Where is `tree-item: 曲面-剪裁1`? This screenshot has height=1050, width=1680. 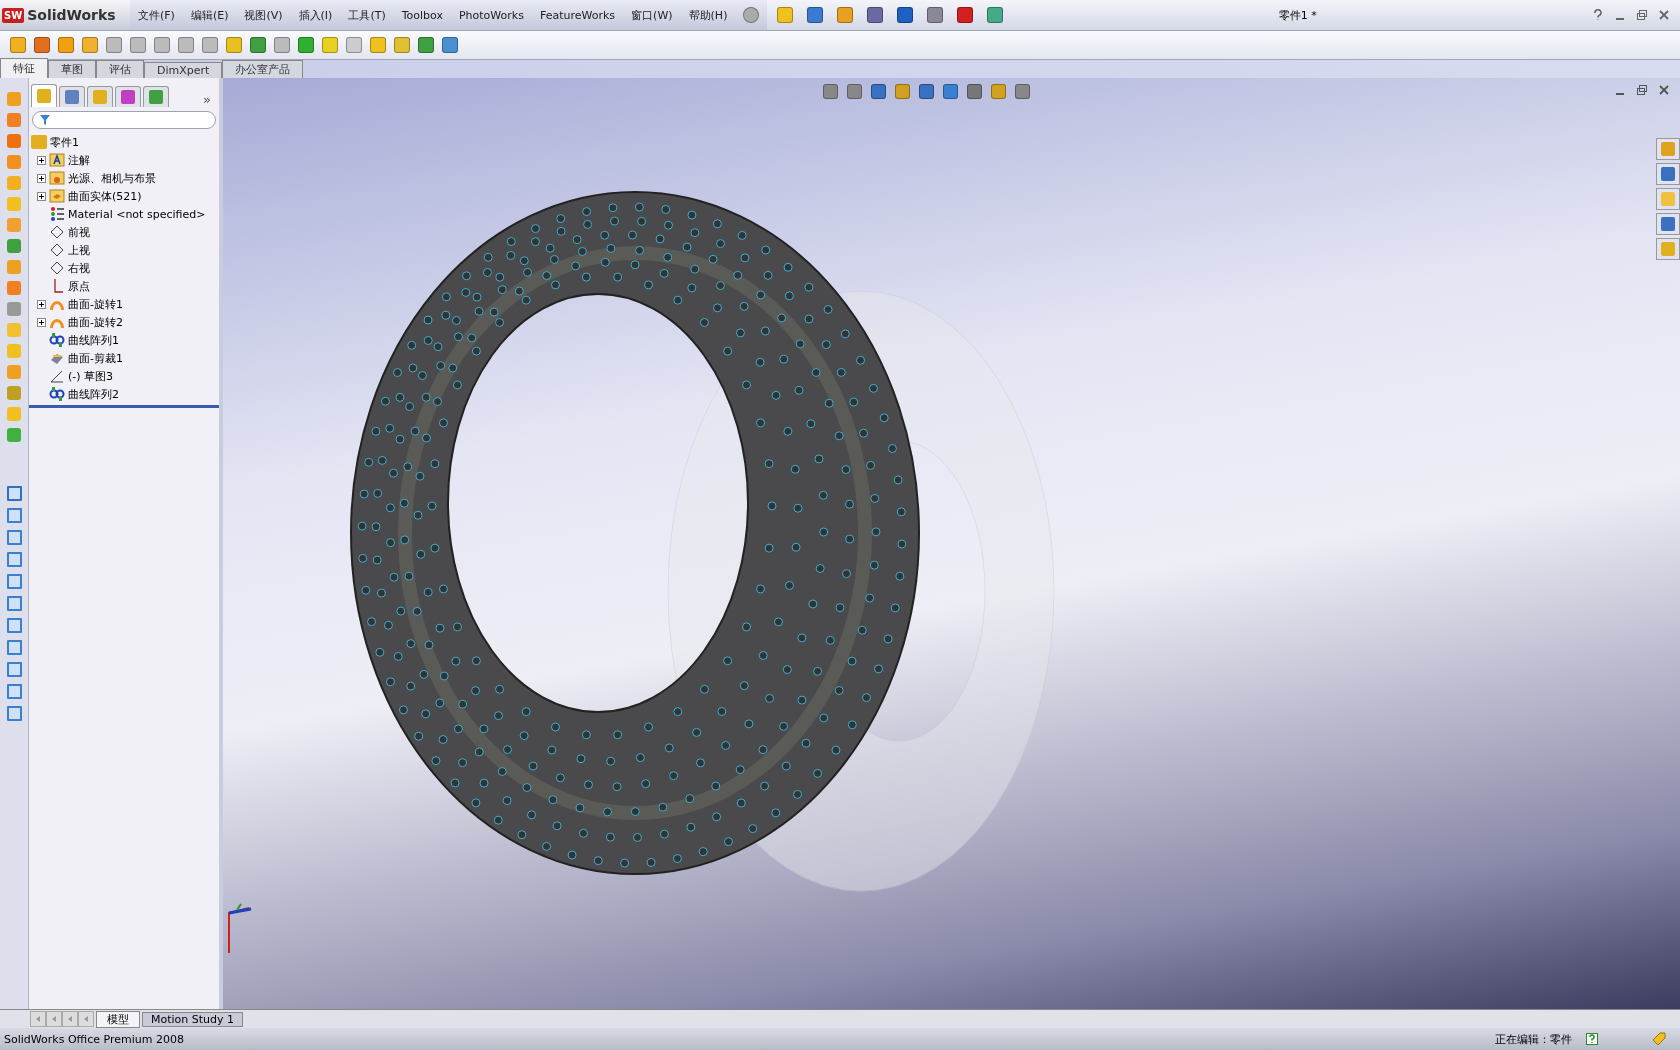
tree-item: 曲面-剪裁1 is located at coordinates (95, 358).